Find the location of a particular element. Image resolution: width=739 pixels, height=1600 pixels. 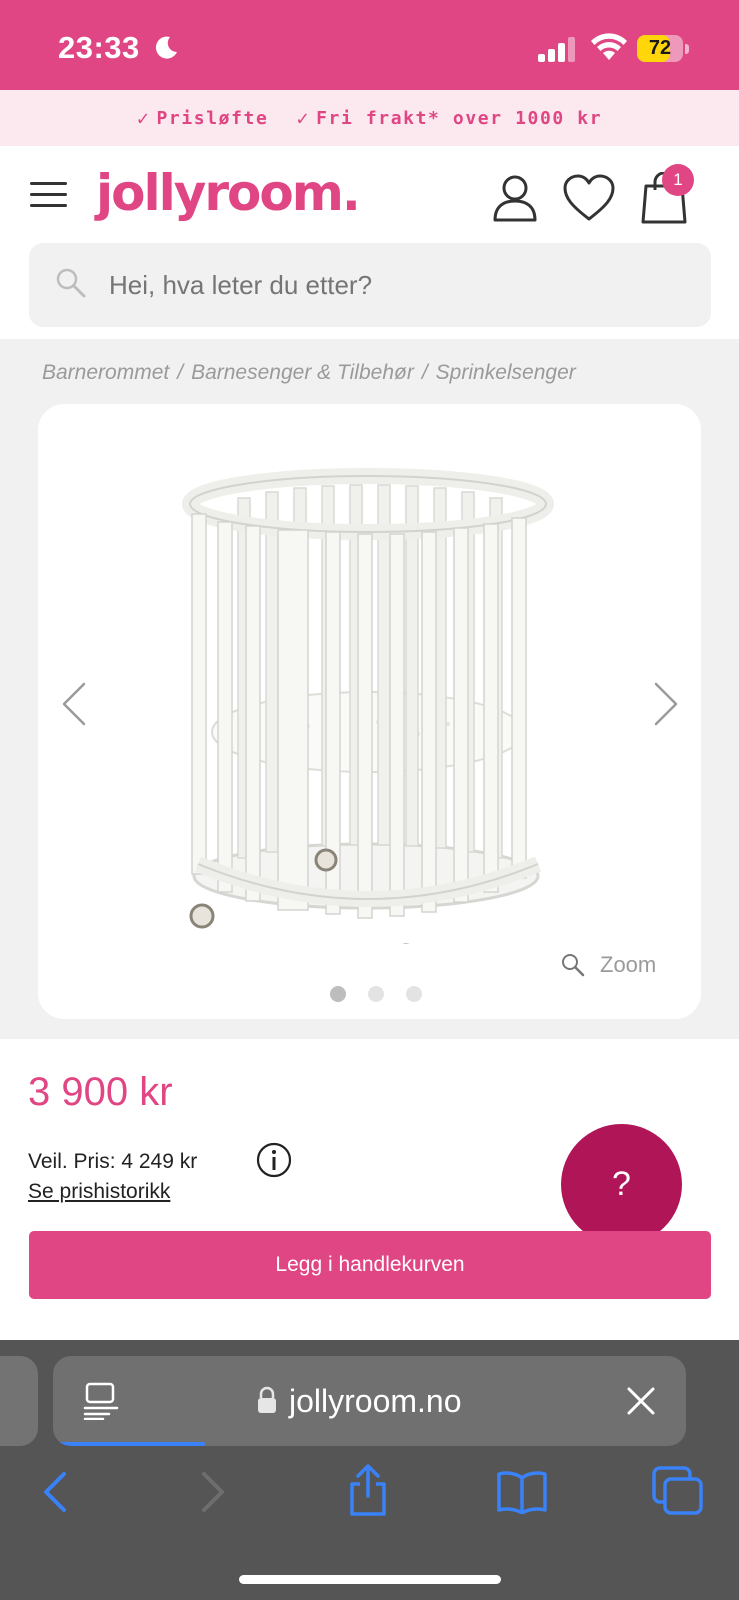

usp-label: Prisløfte is located at coordinates (212, 118).